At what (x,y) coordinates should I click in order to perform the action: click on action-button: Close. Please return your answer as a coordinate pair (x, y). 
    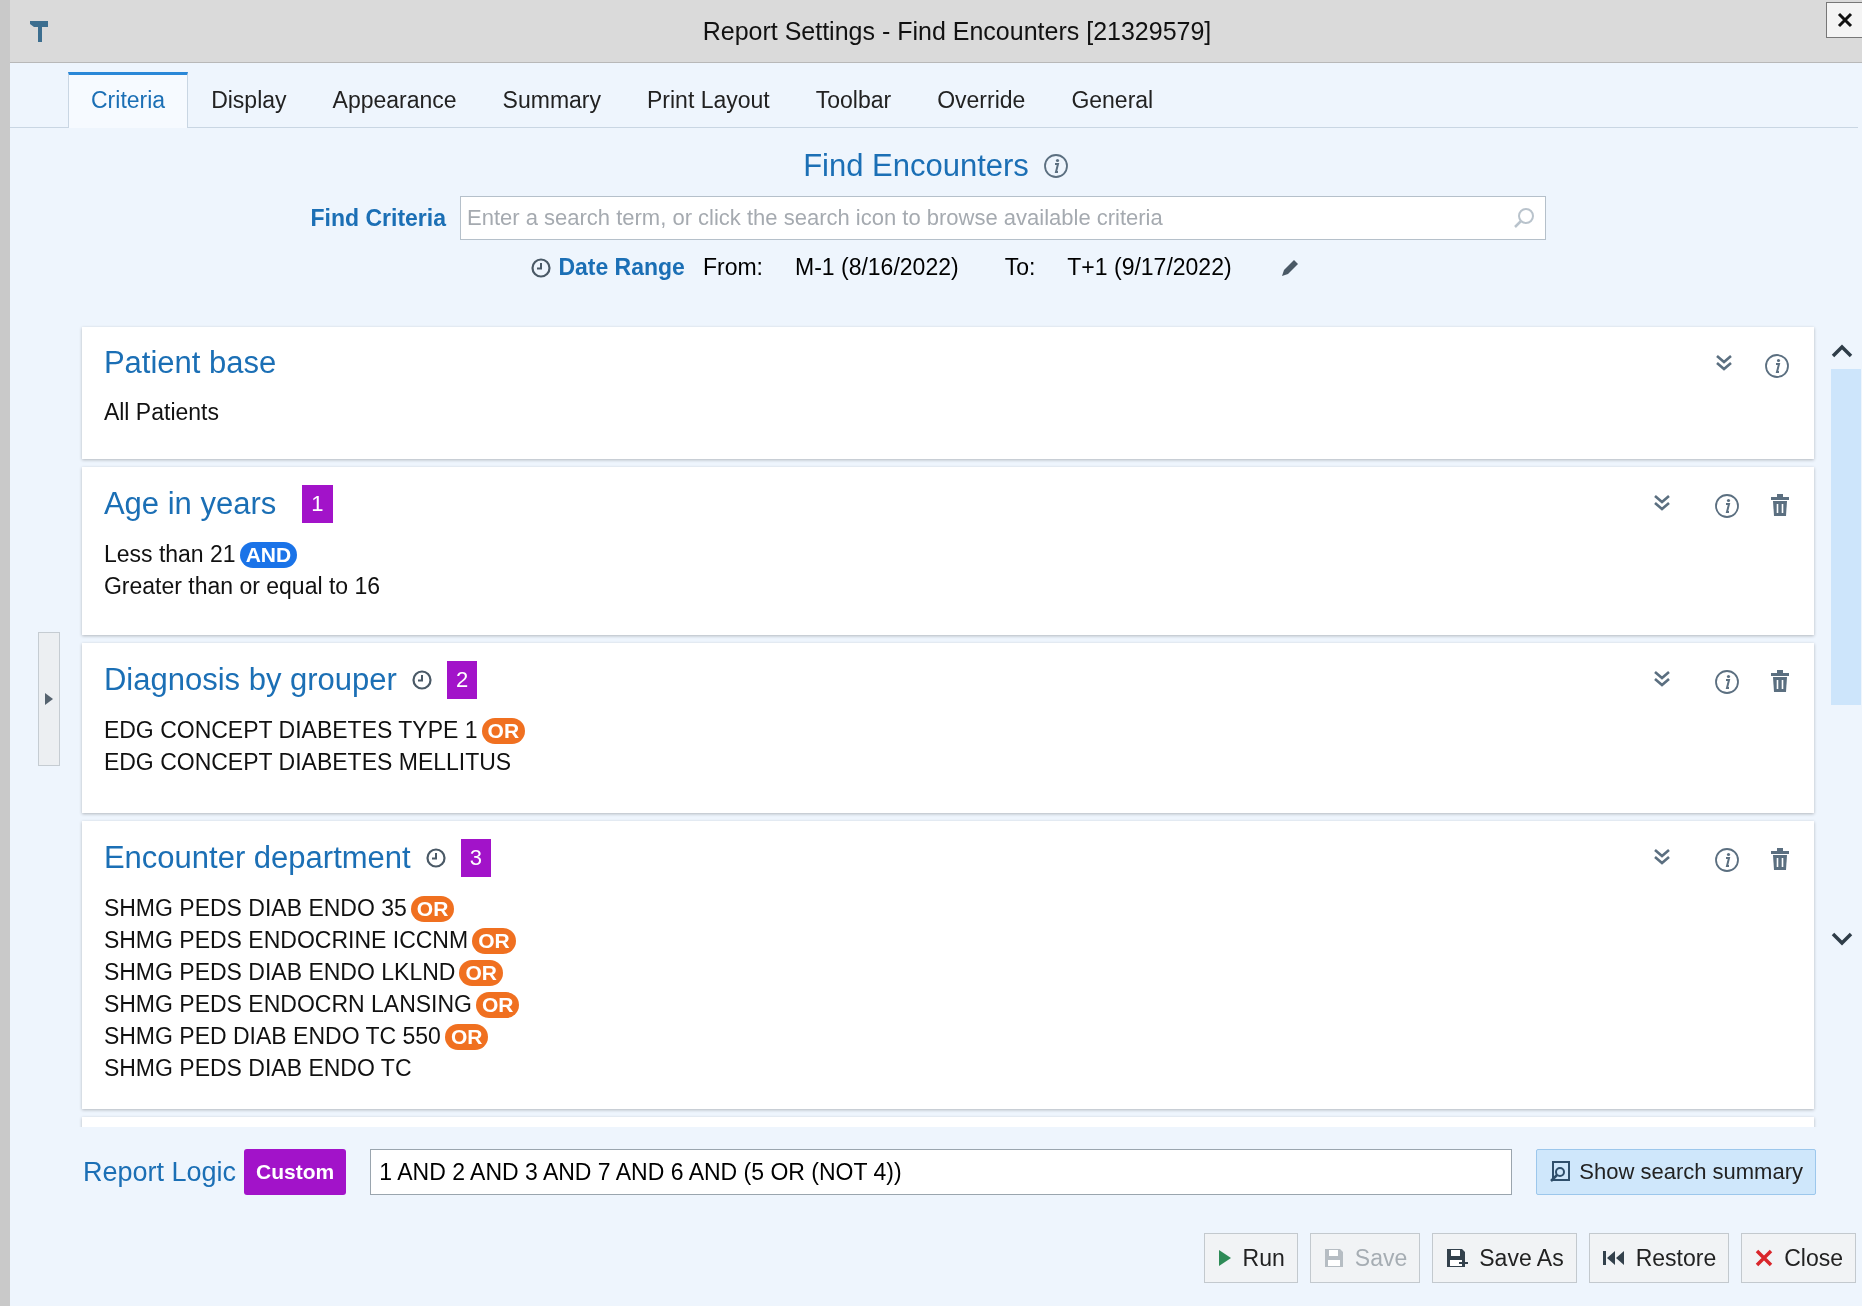
    Looking at the image, I should click on (1798, 1258).